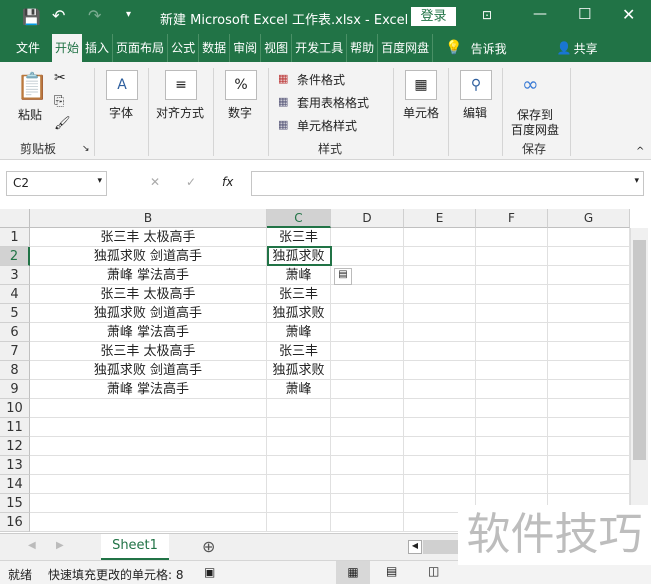 This screenshot has width=651, height=584. I want to click on scroll-right-icon: ▶, so click(60, 545).